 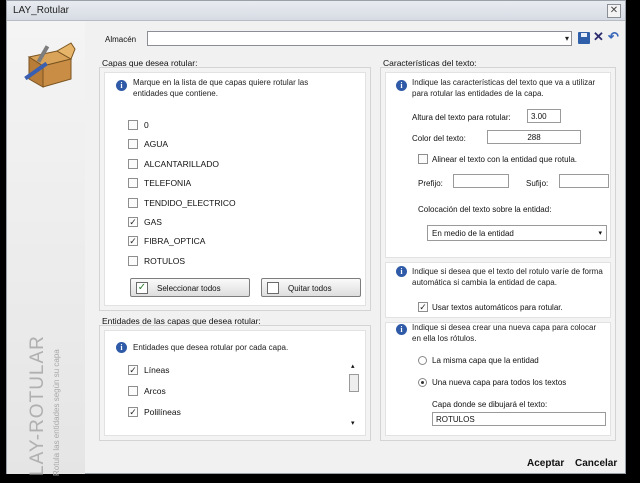 I want to click on capa-label: ROTULOS, so click(x=165, y=260).